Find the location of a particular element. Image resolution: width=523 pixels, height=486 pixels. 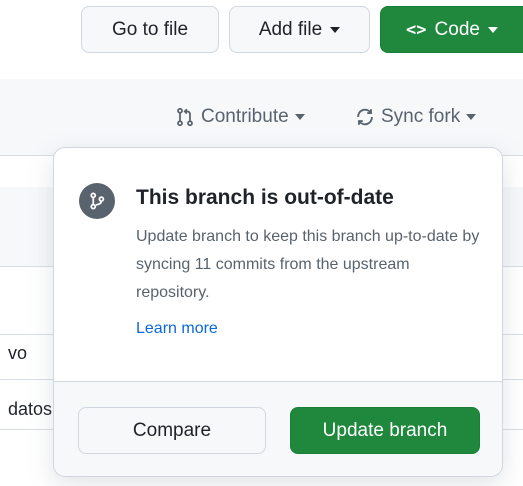

sync-fork-button: Sync fork is located at coordinates (416, 117).